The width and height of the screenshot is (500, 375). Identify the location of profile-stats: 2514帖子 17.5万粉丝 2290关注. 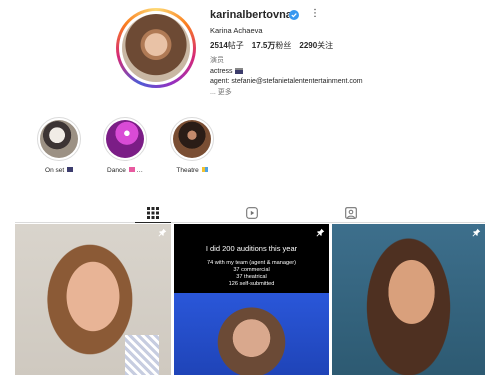
(271, 45).